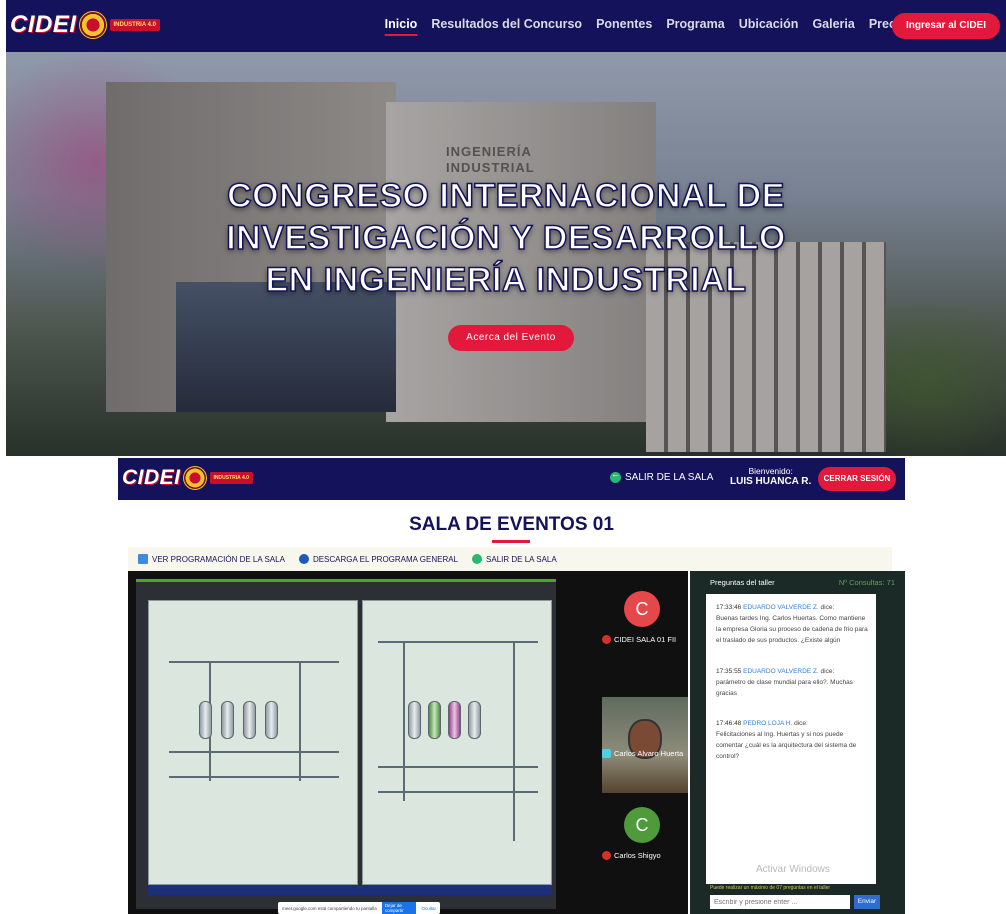 The height and width of the screenshot is (914, 1006). I want to click on participant-tile: C Carlos Shigyo, so click(645, 836).